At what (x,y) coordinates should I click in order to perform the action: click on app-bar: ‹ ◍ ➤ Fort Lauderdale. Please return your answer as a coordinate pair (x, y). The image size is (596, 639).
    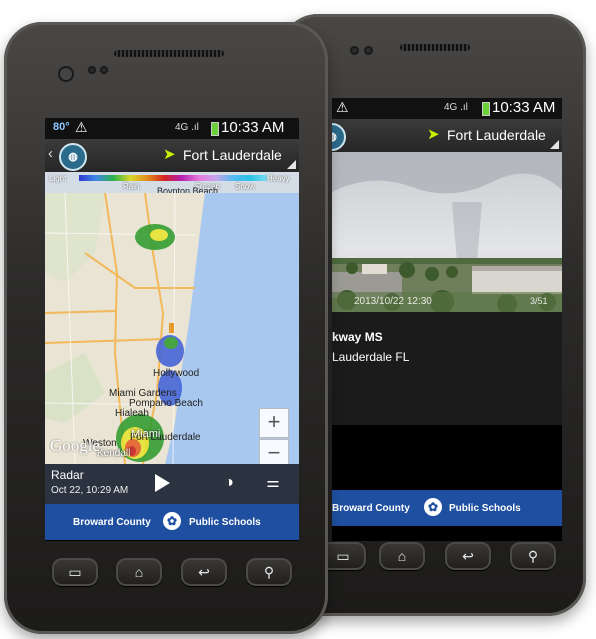
    Looking at the image, I should click on (172, 155).